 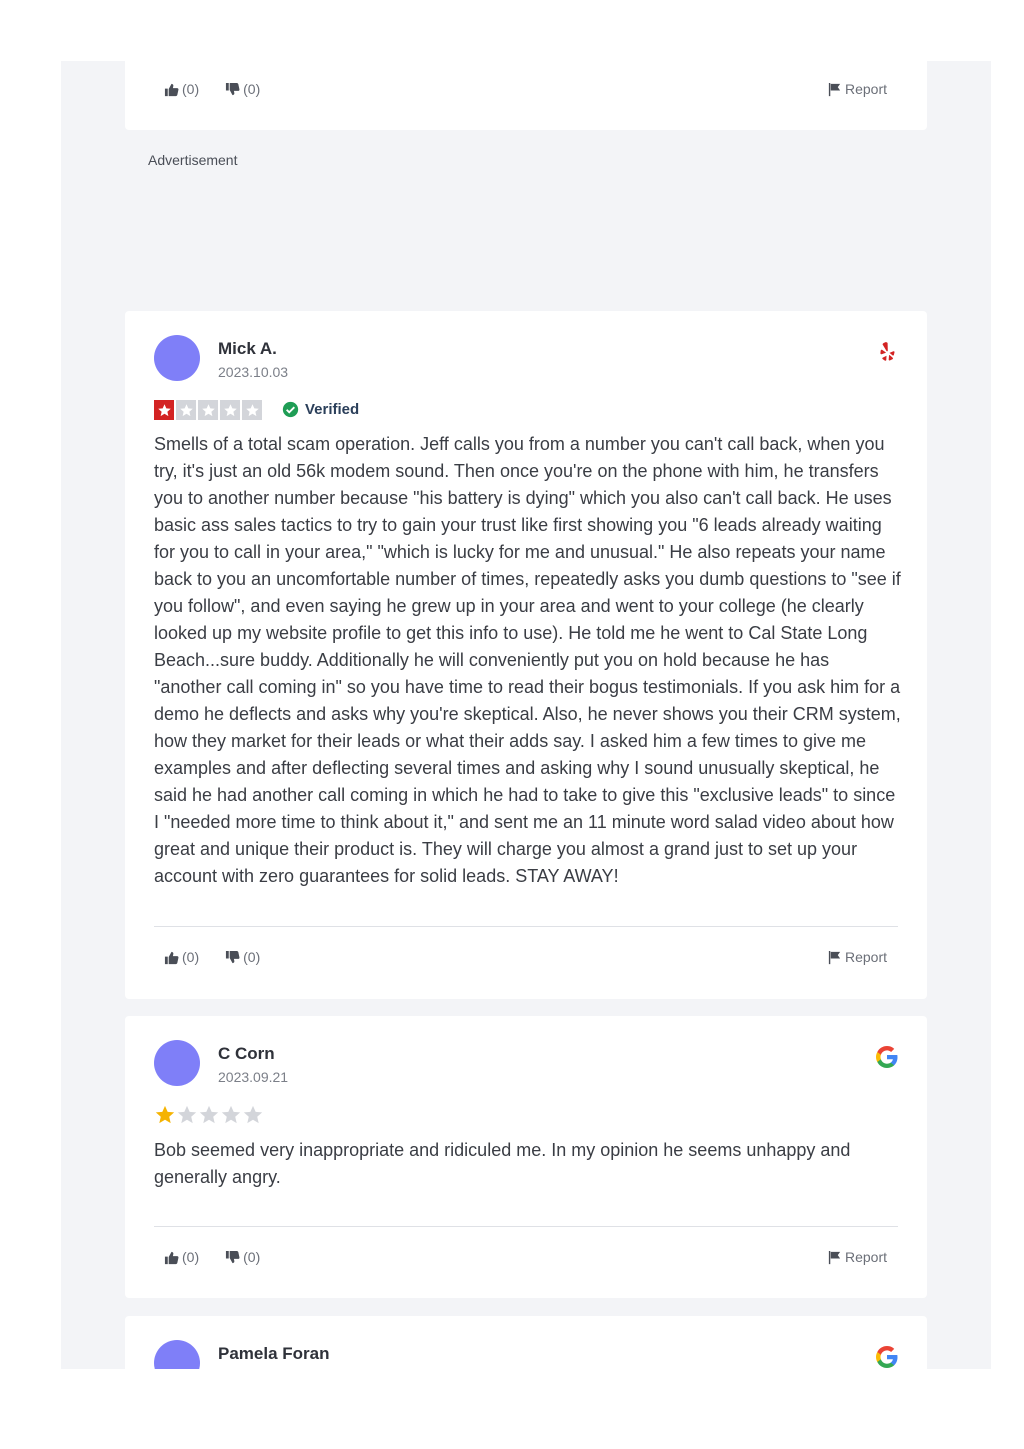 What do you see at coordinates (193, 160) in the screenshot?
I see `advertisement-label: Advertisement` at bounding box center [193, 160].